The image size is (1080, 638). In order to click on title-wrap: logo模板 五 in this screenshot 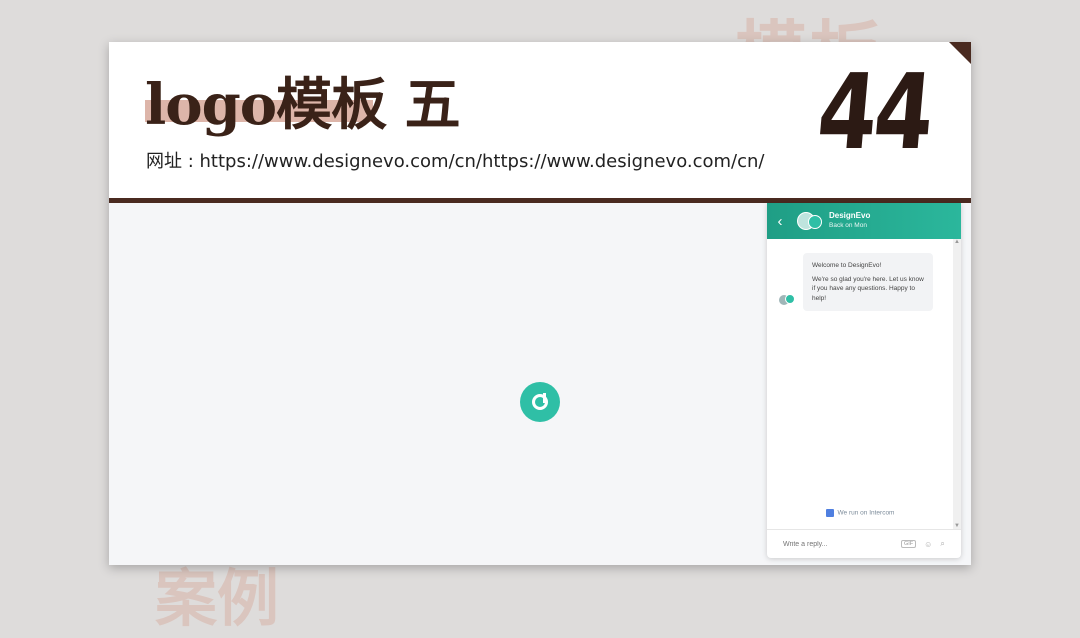, I will do `click(303, 105)`.